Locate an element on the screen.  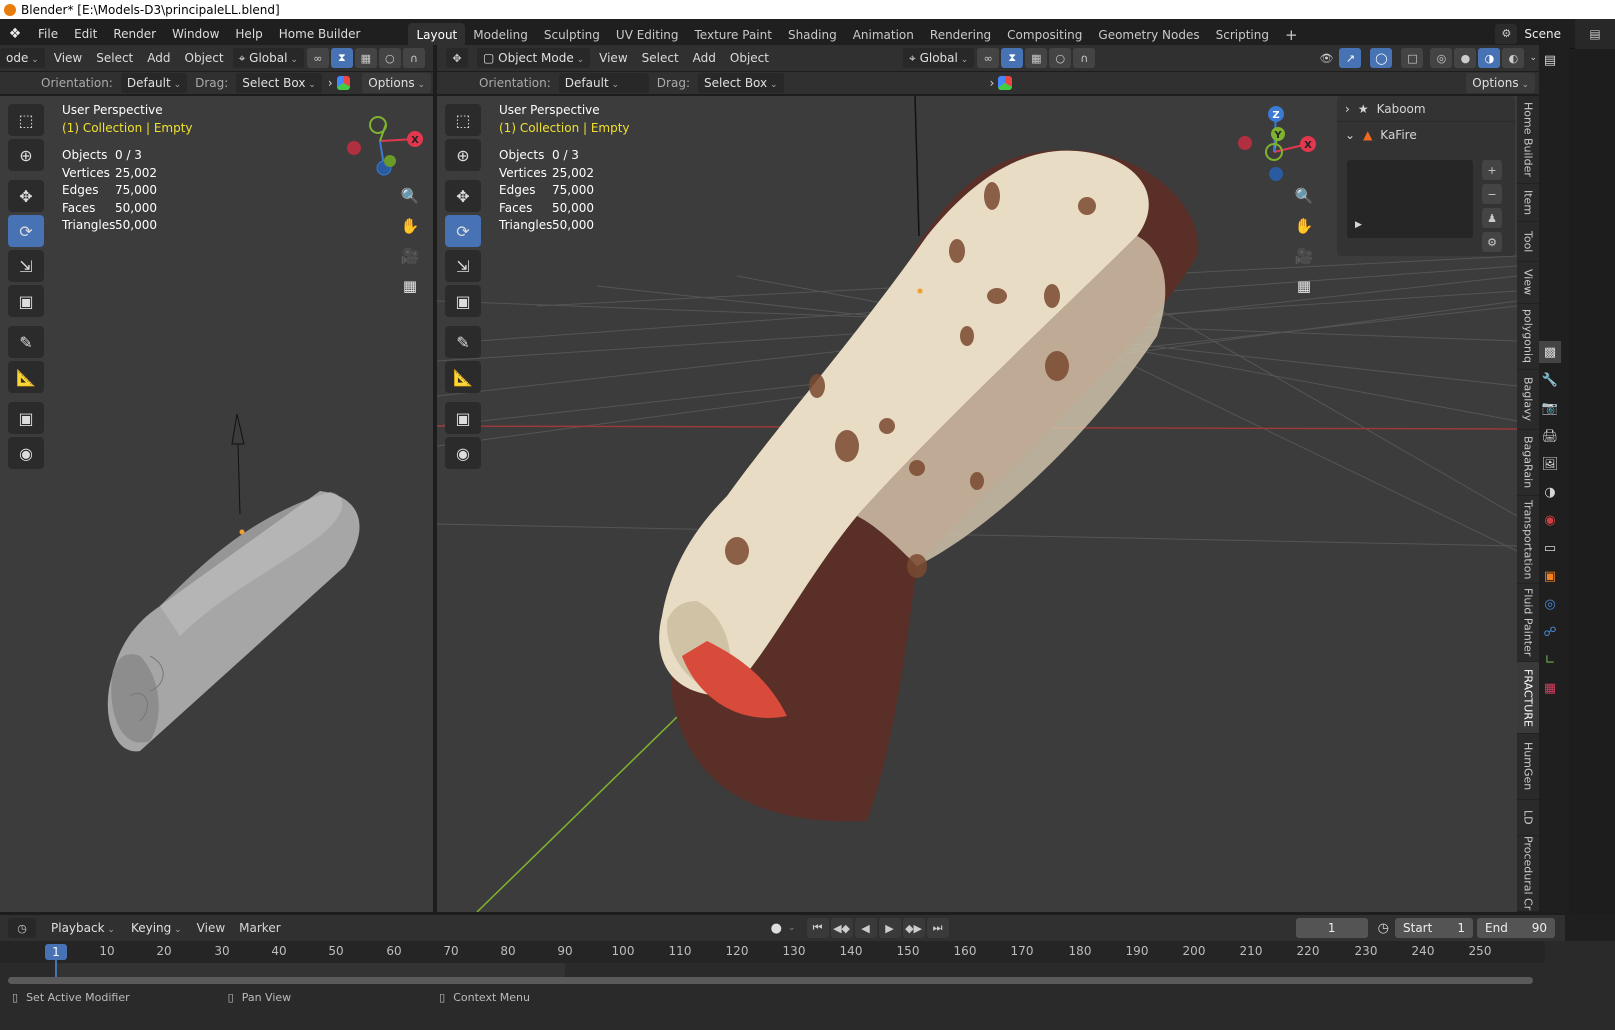
left-falloff-icon: ∩ is located at coordinates (413, 58).